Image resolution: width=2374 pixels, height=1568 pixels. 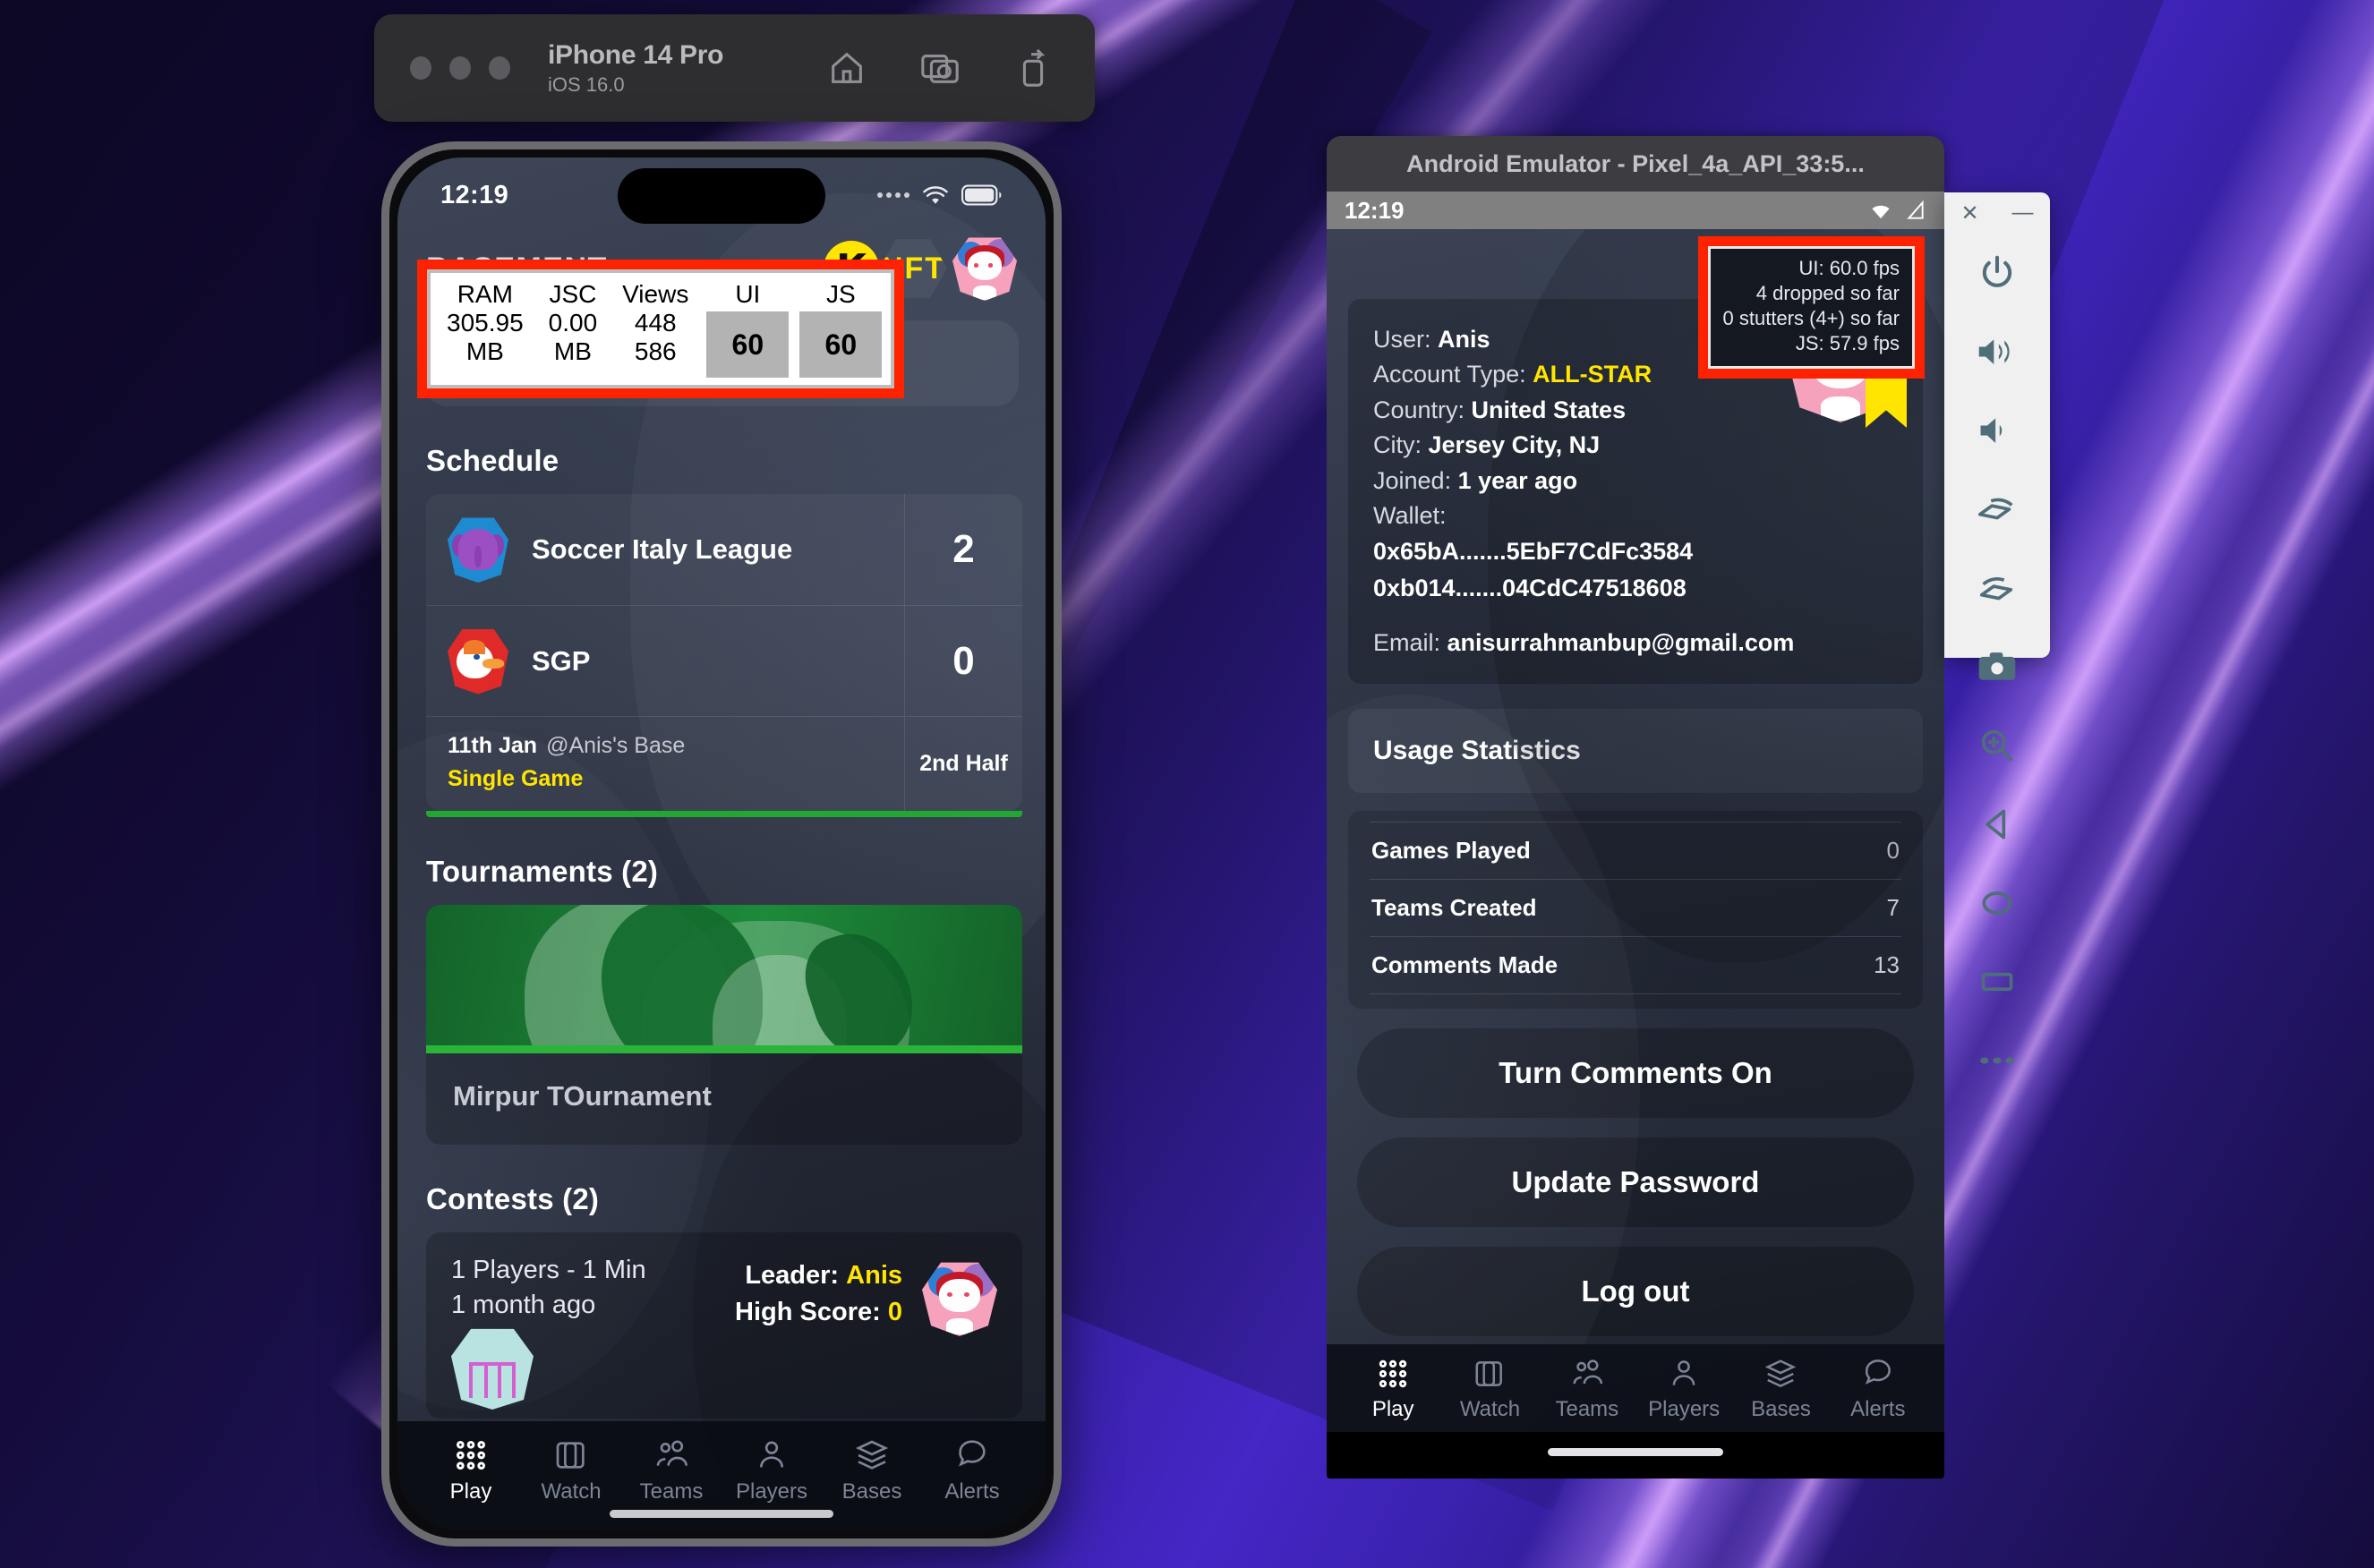 I want to click on schedule-date: 11th Jan, so click(x=493, y=745).